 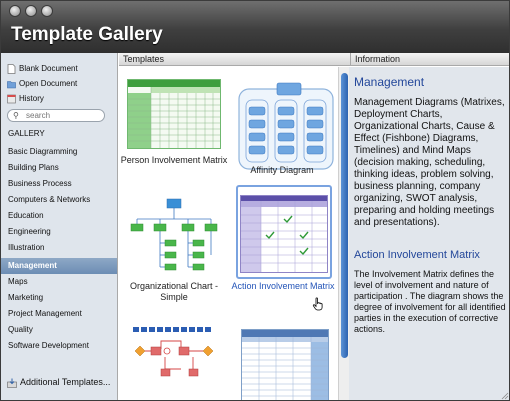 What do you see at coordinates (59, 330) in the screenshot?
I see `sidebar-item-quality: Quality` at bounding box center [59, 330].